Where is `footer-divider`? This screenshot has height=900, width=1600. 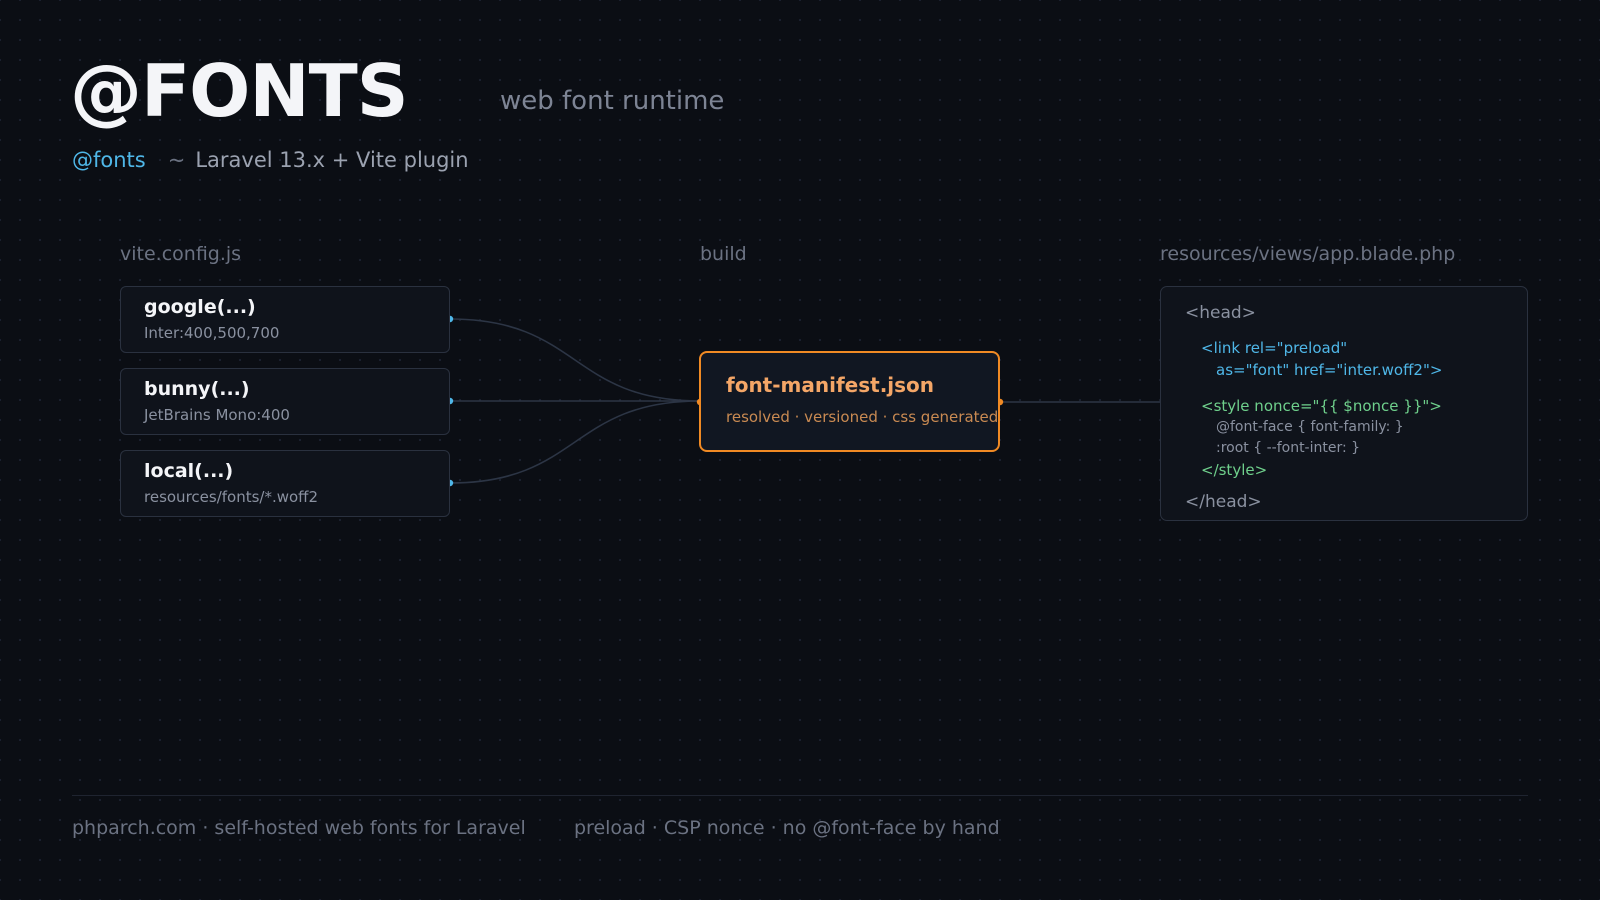 footer-divider is located at coordinates (800, 795).